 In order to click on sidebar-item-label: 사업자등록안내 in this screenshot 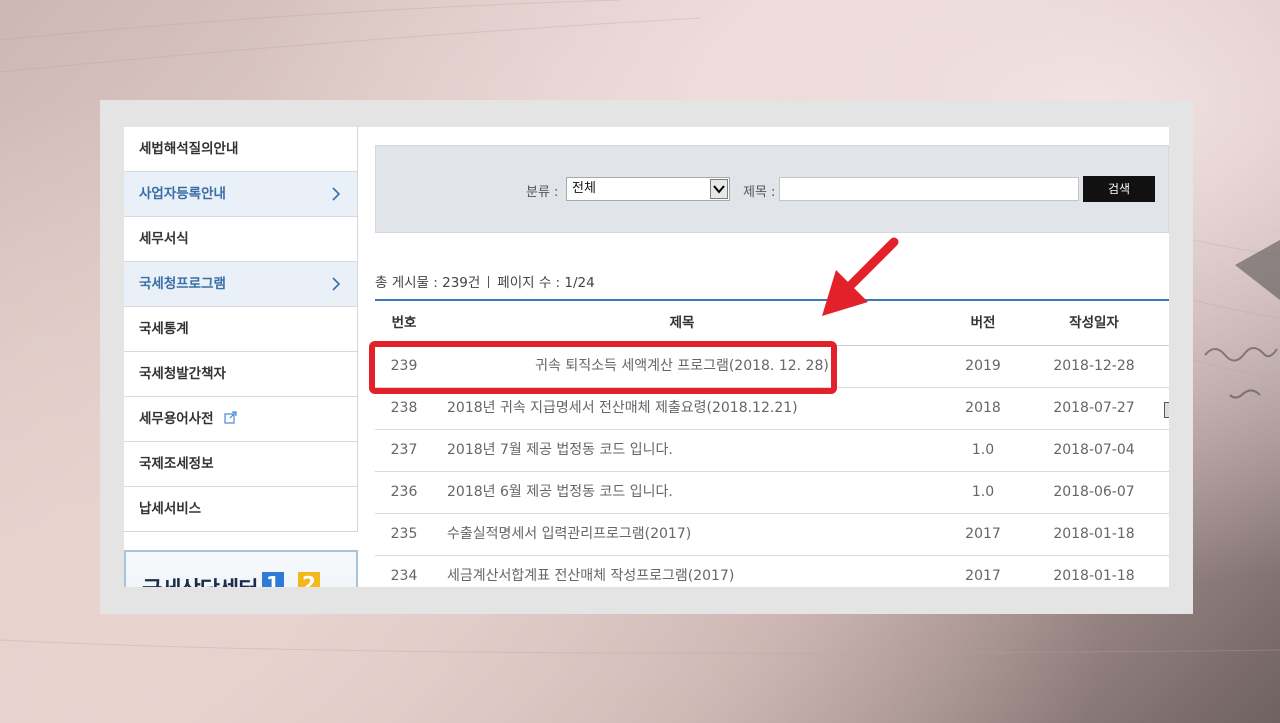, I will do `click(182, 194)`.